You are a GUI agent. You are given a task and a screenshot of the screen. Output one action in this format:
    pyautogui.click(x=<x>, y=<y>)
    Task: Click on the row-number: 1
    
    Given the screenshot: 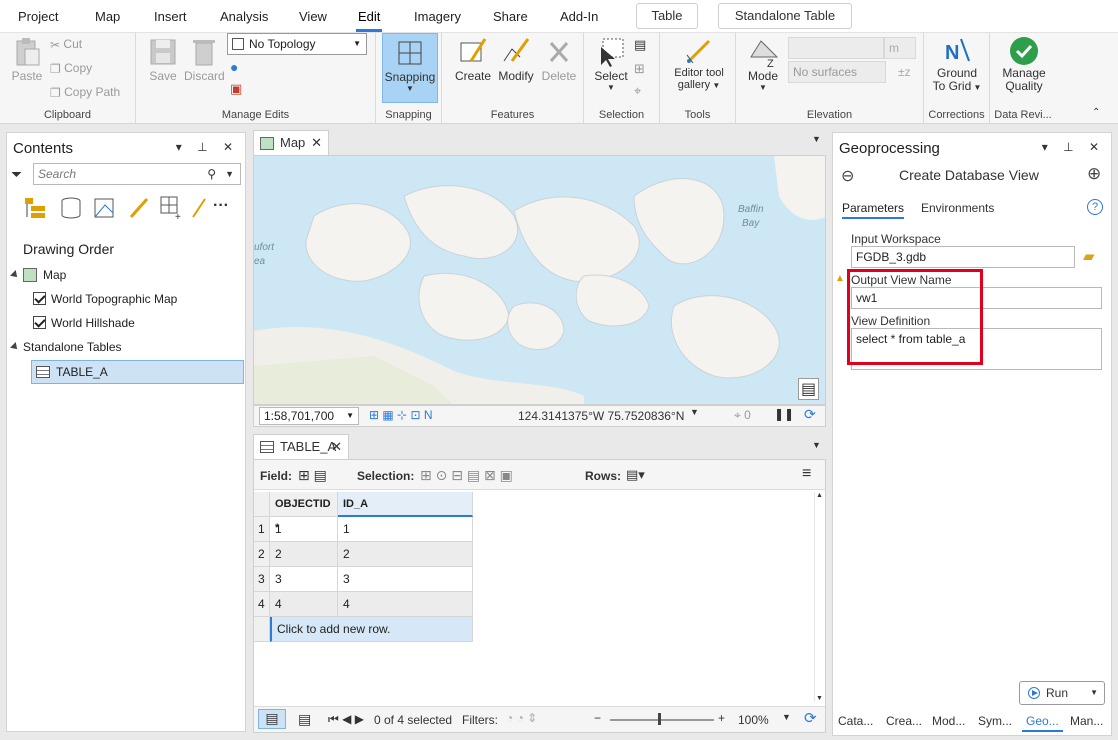 What is the action you would take?
    pyautogui.click(x=262, y=529)
    